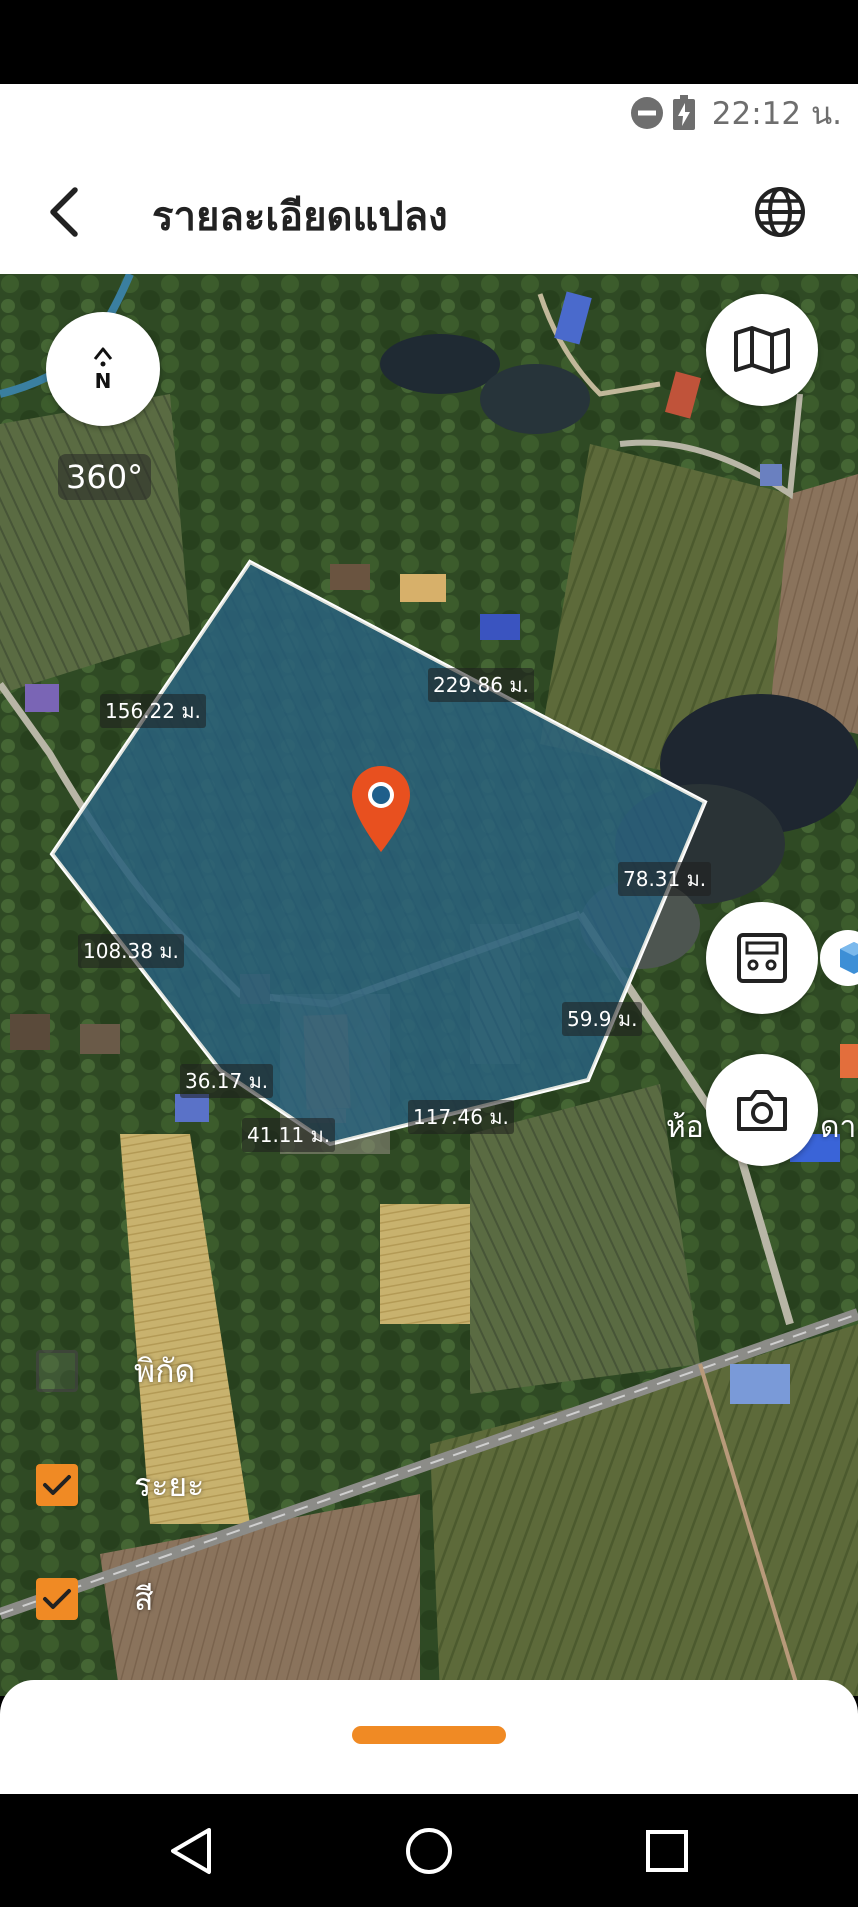 This screenshot has width=858, height=1907. I want to click on map-type-button, so click(762, 350).